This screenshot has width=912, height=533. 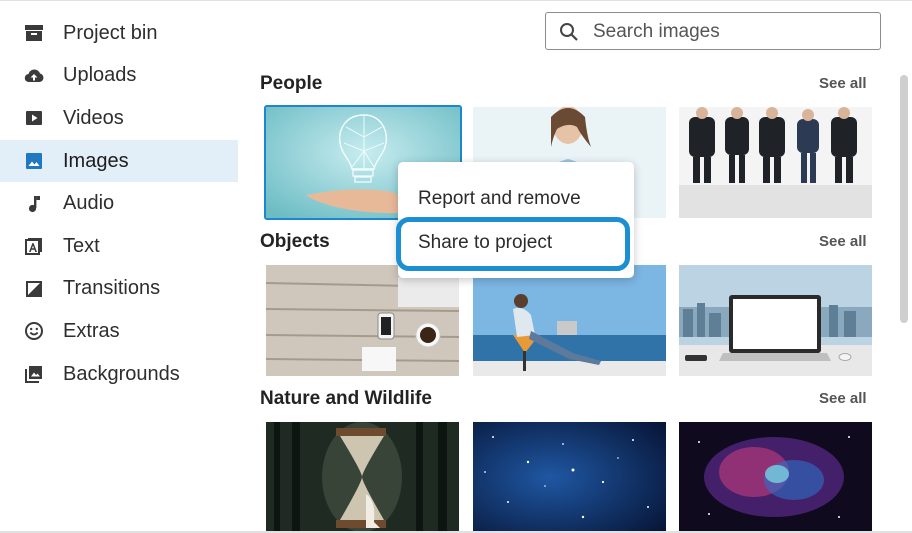 I want to click on smiley-icon, so click(x=34, y=331).